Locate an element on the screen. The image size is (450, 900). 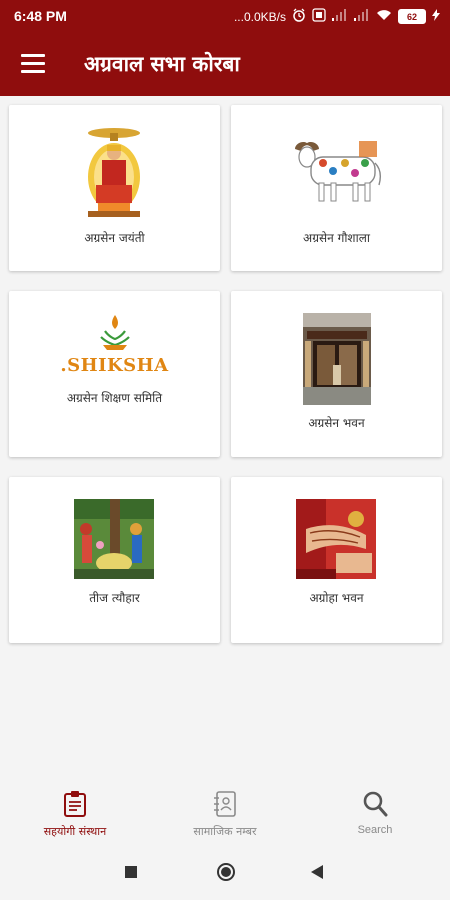
alarm-icon is located at coordinates (299, 16).